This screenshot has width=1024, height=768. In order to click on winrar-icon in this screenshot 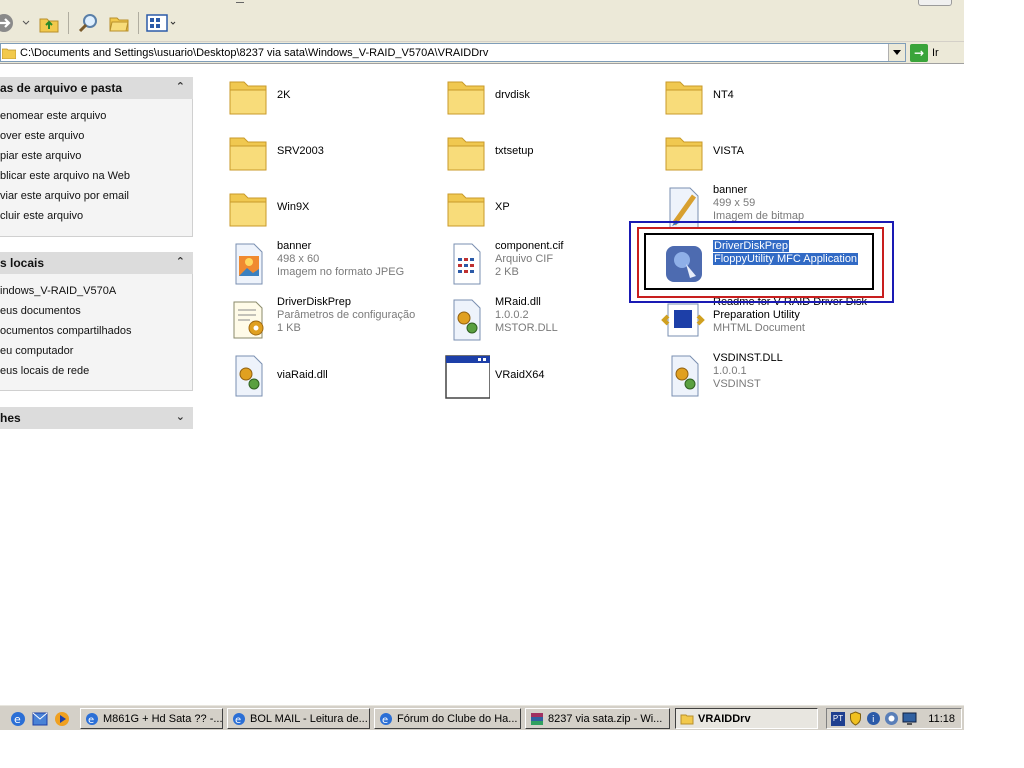, I will do `click(537, 718)`.